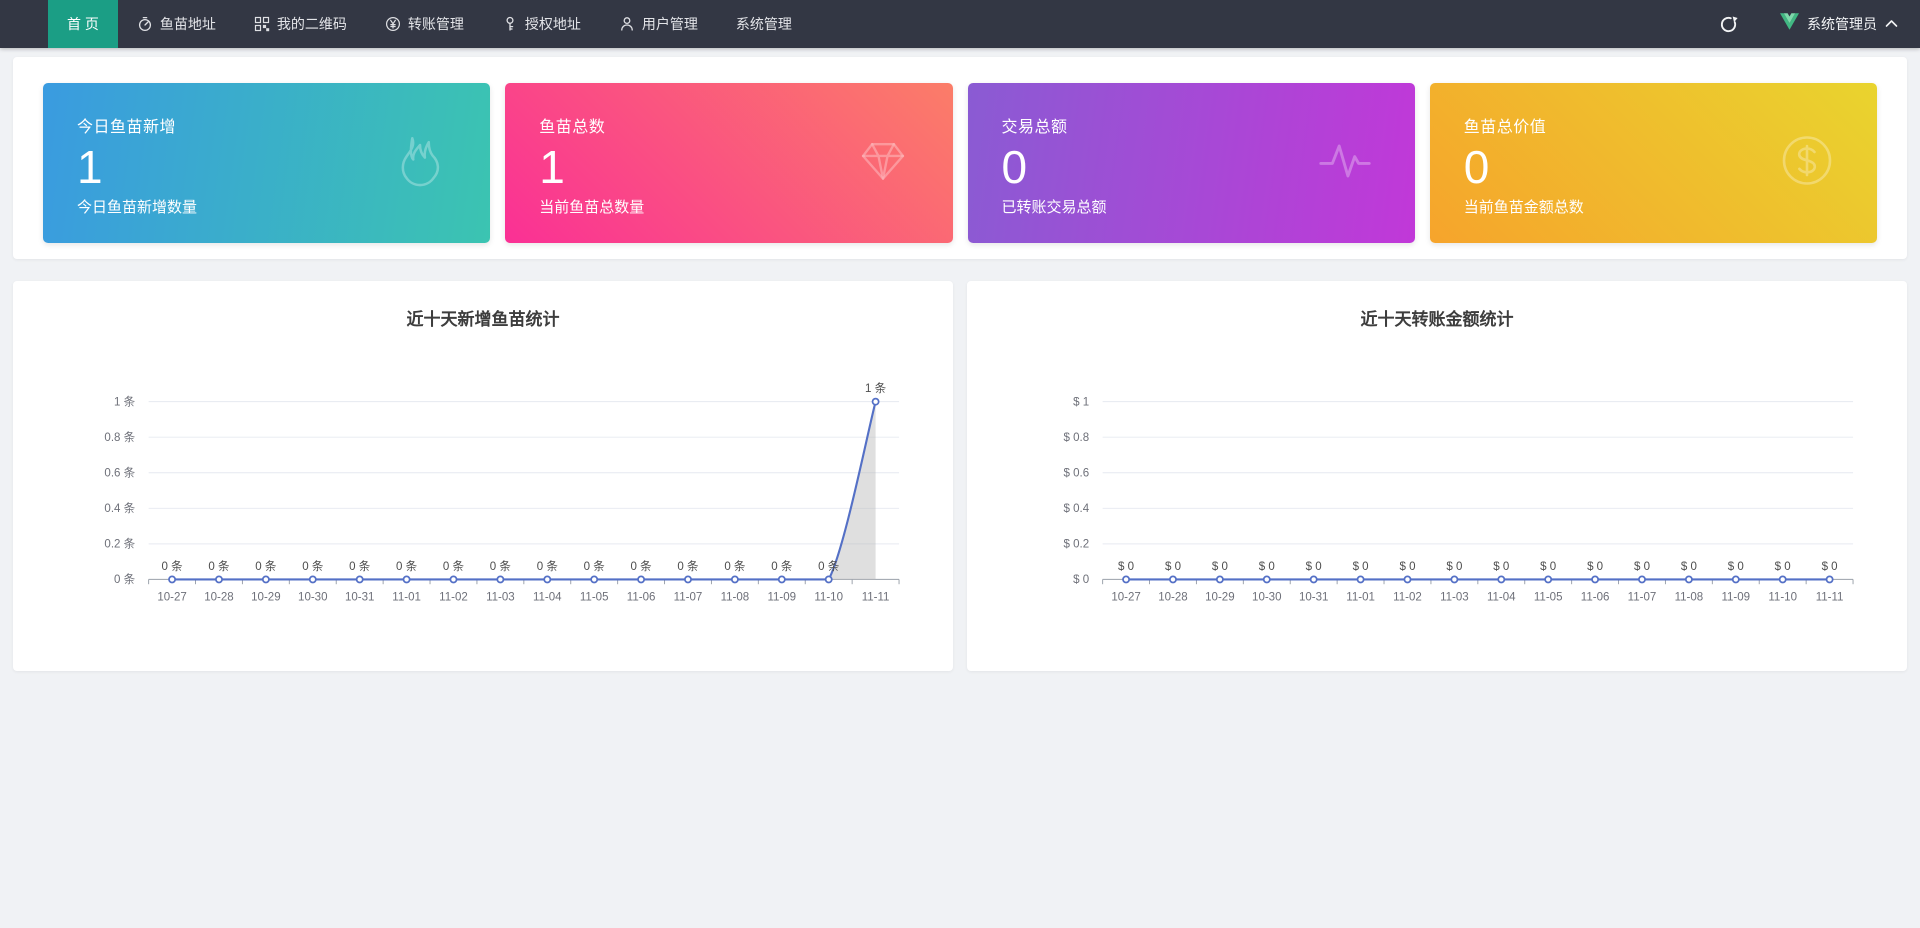  Describe the element at coordinates (876, 388) in the screenshot. I see `svg-text: 1 条` at that location.